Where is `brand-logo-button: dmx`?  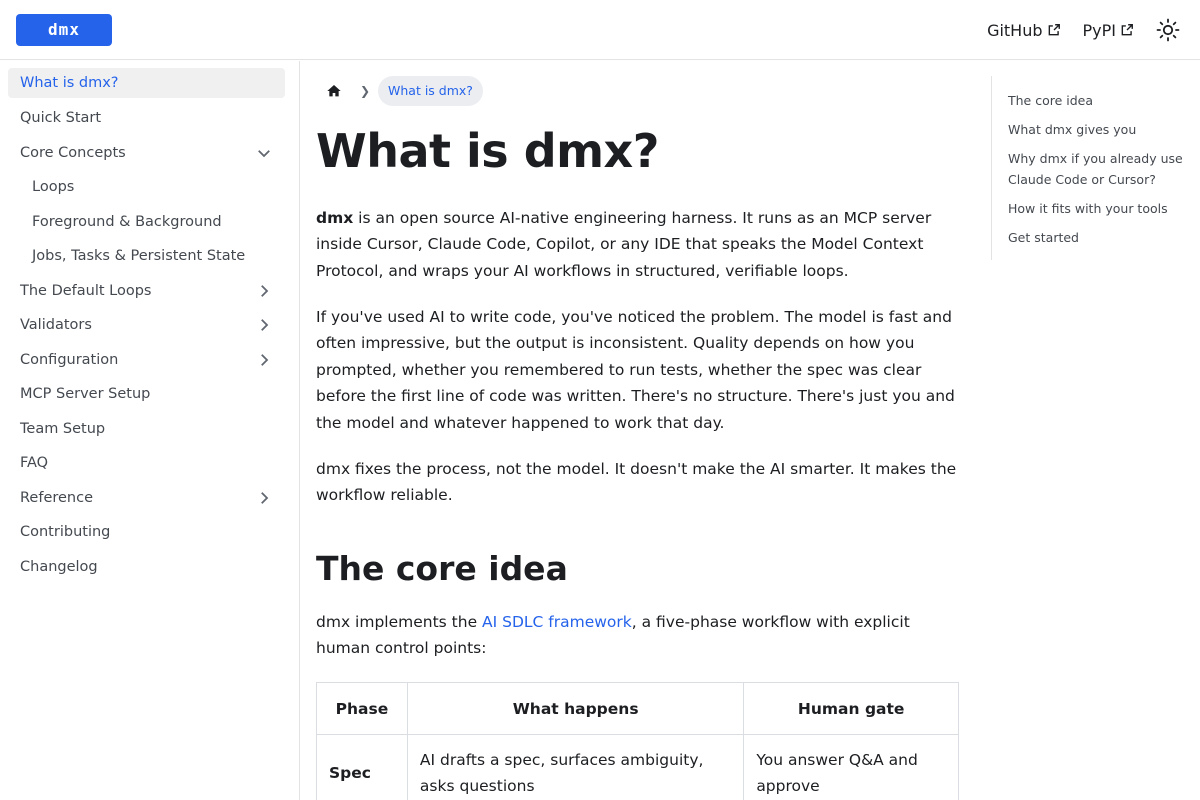
brand-logo-button: dmx is located at coordinates (64, 30).